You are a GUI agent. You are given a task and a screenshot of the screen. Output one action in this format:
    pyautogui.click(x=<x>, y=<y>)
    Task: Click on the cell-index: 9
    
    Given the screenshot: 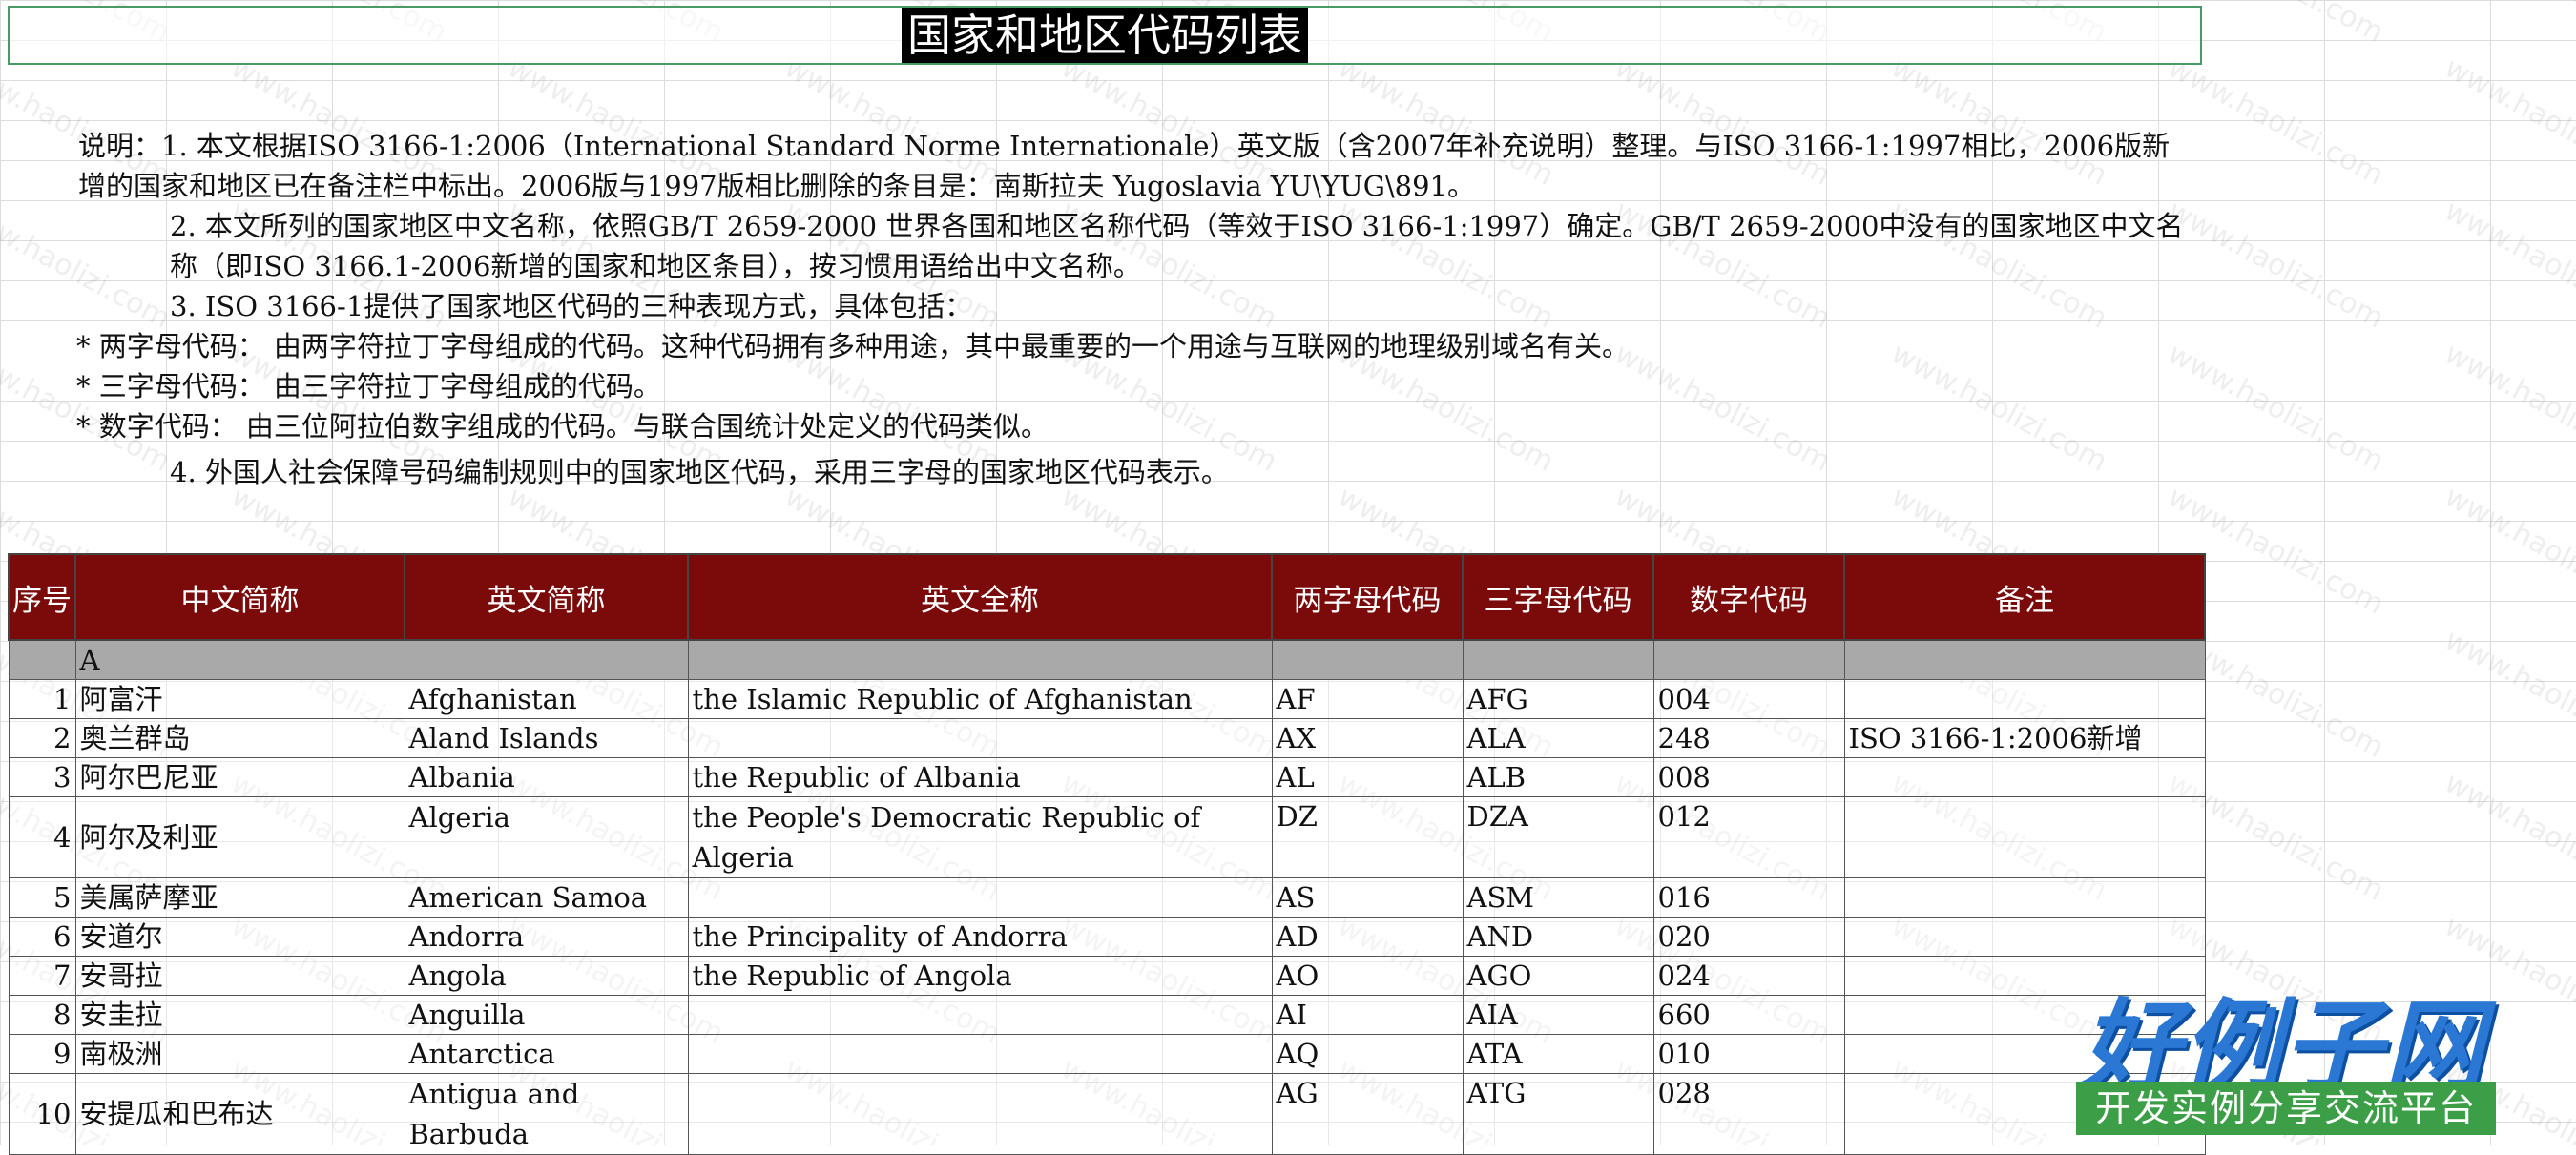 What is the action you would take?
    pyautogui.click(x=42, y=1054)
    